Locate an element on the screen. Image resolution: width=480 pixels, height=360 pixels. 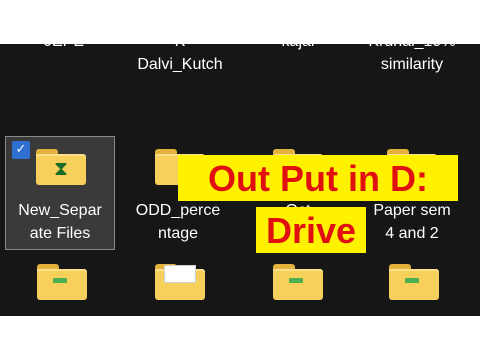
overlay-caption-line2: Drive is located at coordinates (311, 230).